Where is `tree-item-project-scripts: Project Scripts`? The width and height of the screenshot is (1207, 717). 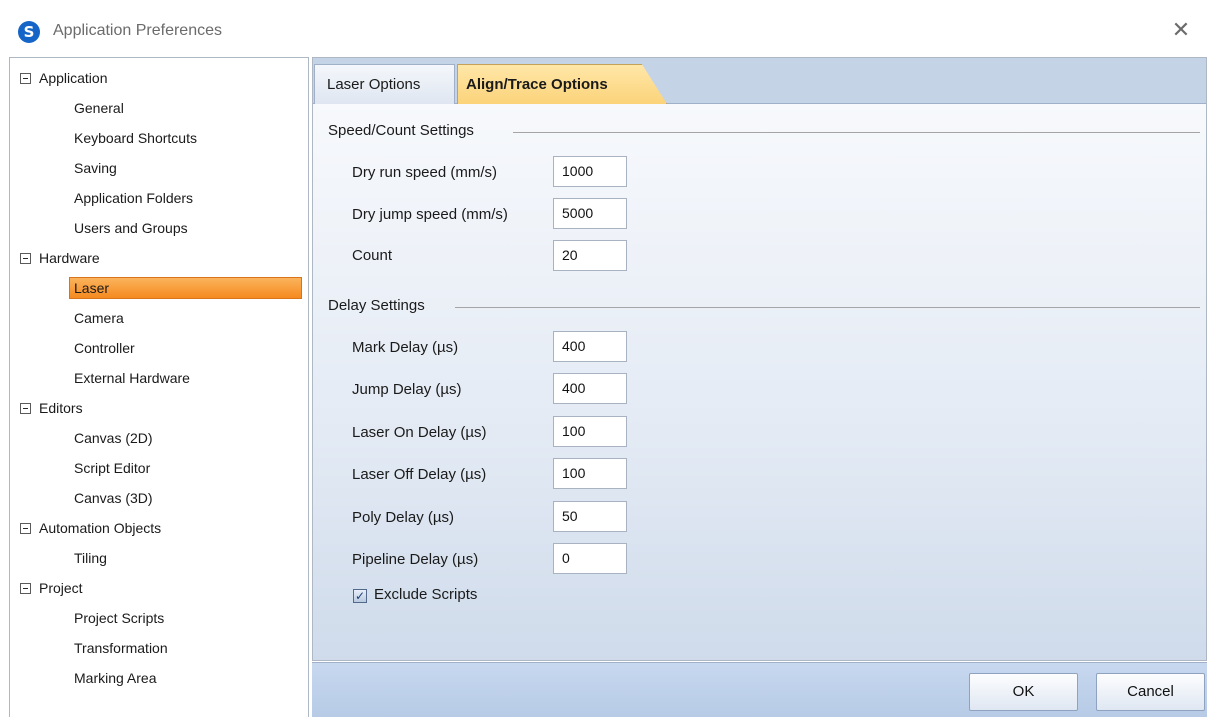 tree-item-project-scripts: Project Scripts is located at coordinates (119, 618).